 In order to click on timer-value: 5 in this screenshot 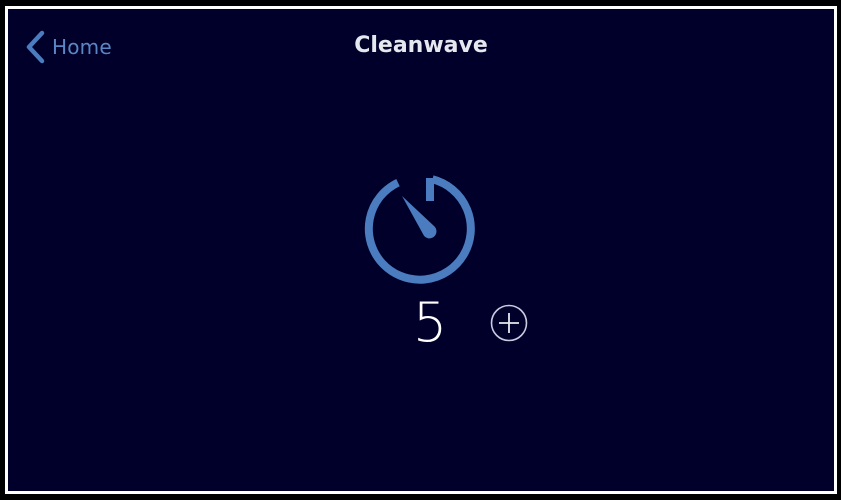, I will do `click(430, 322)`.